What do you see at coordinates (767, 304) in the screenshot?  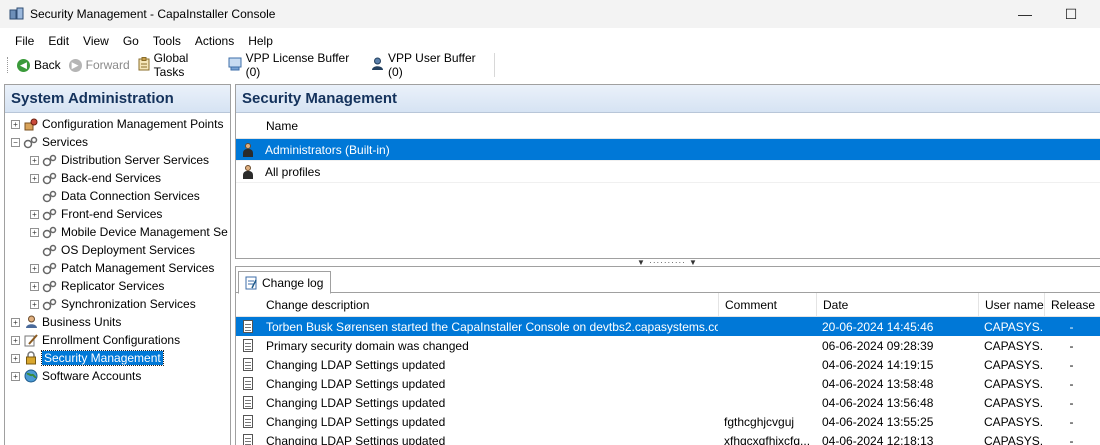 I see `column-header-comment: Comment` at bounding box center [767, 304].